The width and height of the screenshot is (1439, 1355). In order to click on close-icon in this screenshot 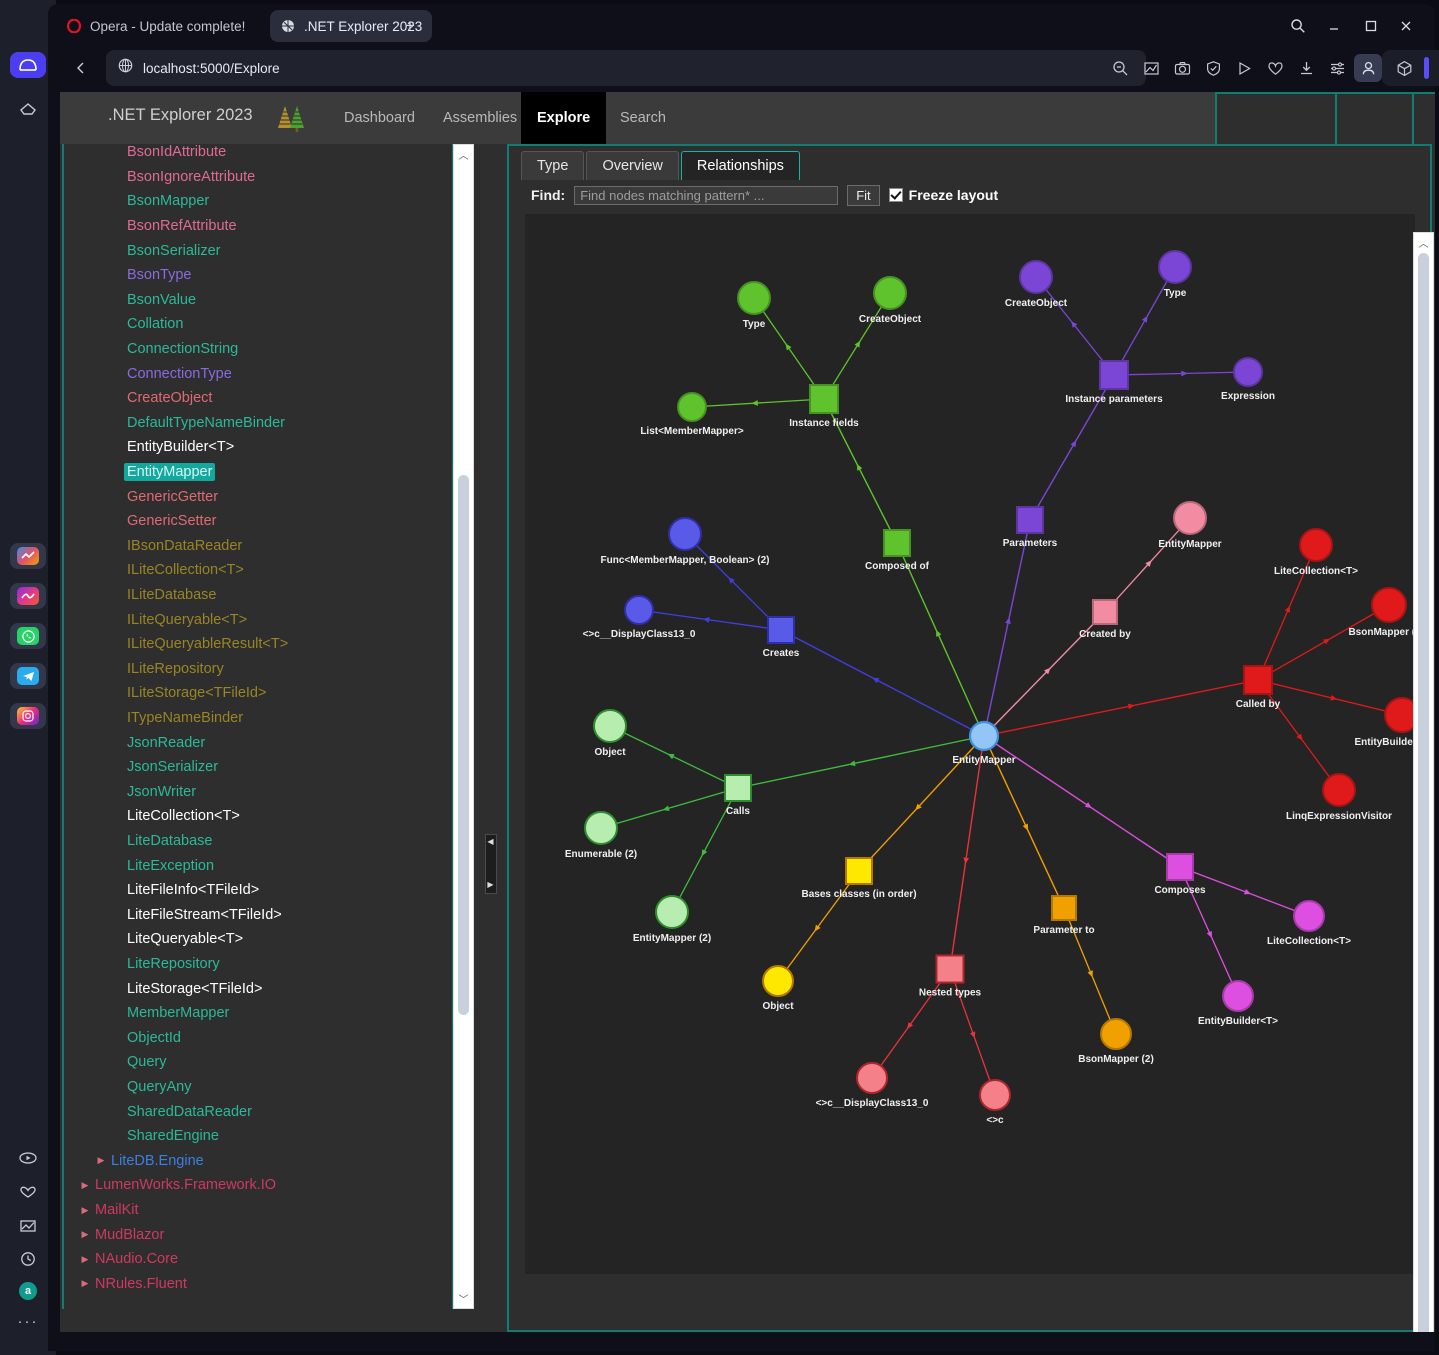, I will do `click(1406, 26)`.